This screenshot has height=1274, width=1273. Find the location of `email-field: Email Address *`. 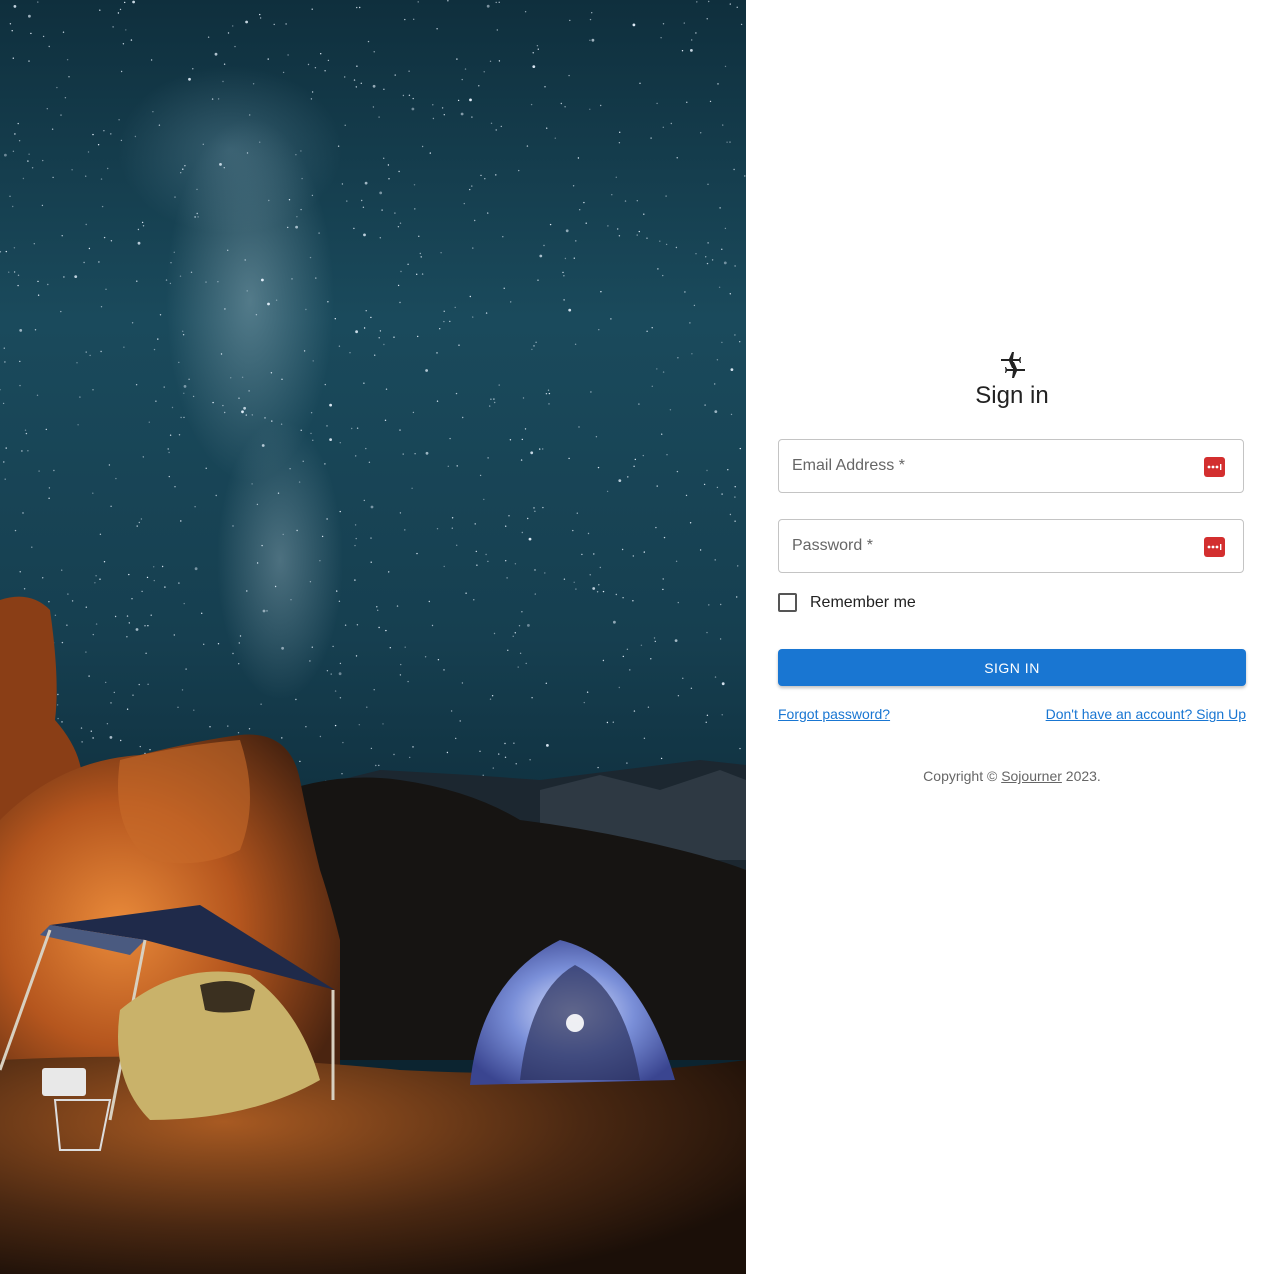

email-field: Email Address * is located at coordinates (1011, 466).